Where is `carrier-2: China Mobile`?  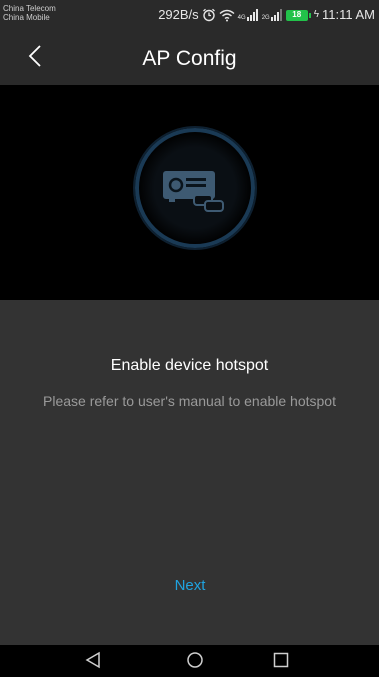 carrier-2: China Mobile is located at coordinates (26, 17).